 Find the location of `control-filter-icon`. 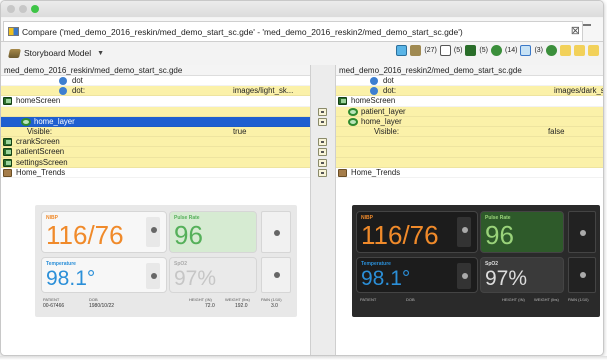

control-filter-icon is located at coordinates (526, 50).